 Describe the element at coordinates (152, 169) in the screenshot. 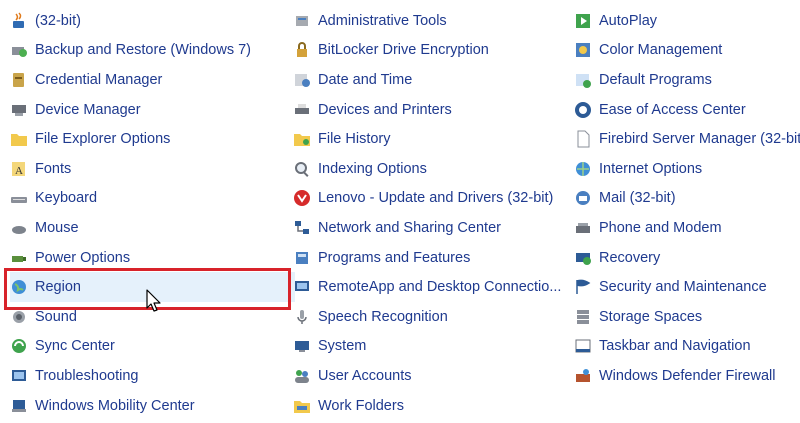

I see `control-panel-item: A Fonts` at that location.